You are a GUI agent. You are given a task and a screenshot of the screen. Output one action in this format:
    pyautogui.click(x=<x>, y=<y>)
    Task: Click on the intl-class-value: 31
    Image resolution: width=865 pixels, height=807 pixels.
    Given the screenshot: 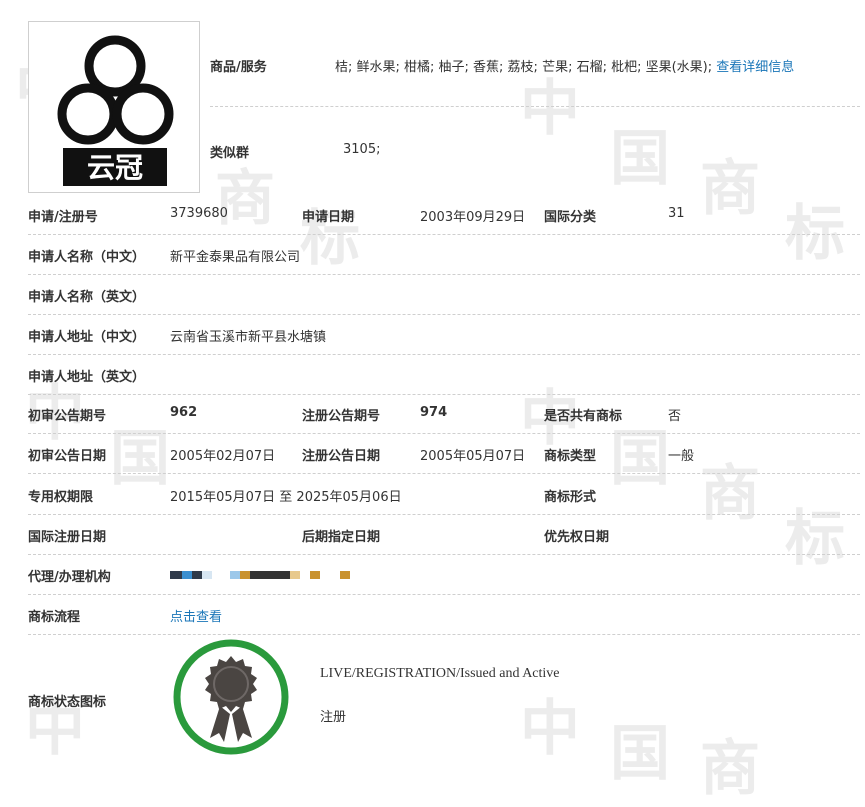 What is the action you would take?
    pyautogui.click(x=676, y=213)
    